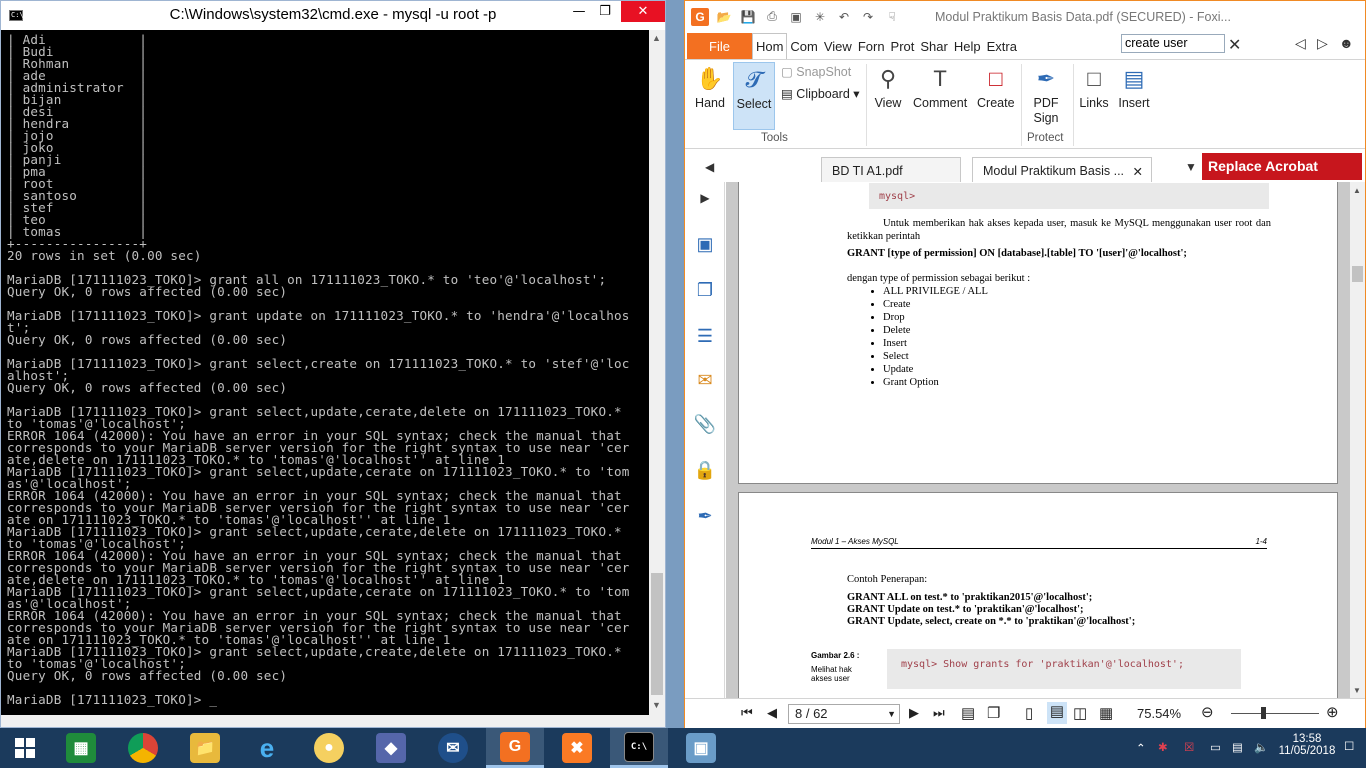 The image size is (1366, 768). I want to click on reflow-icon: ▤, so click(968, 713).